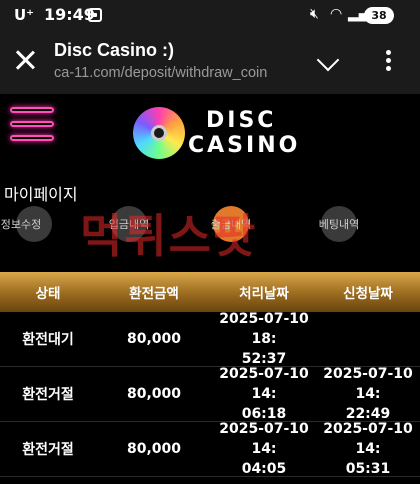  I want to click on status-bar: U⁺ 19:49 🔇︎ ◠ ▂▄ 38, so click(210, 16).